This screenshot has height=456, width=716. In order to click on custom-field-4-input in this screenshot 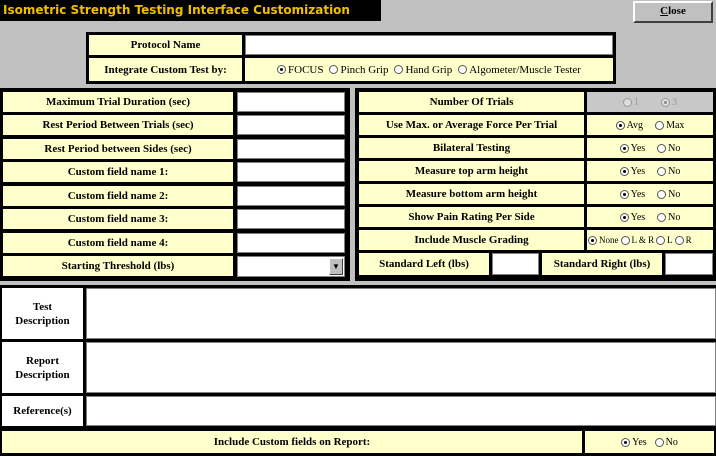, I will do `click(291, 243)`.